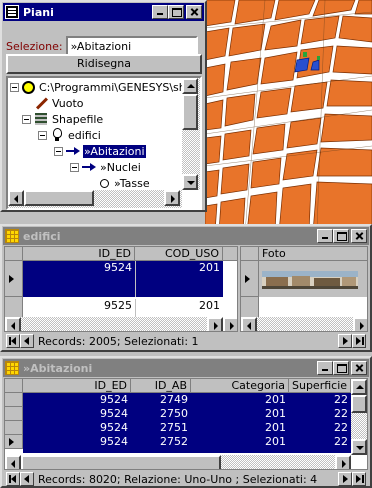  Describe the element at coordinates (70, 135) in the screenshot. I see `tree-node-edifici: edifici` at that location.